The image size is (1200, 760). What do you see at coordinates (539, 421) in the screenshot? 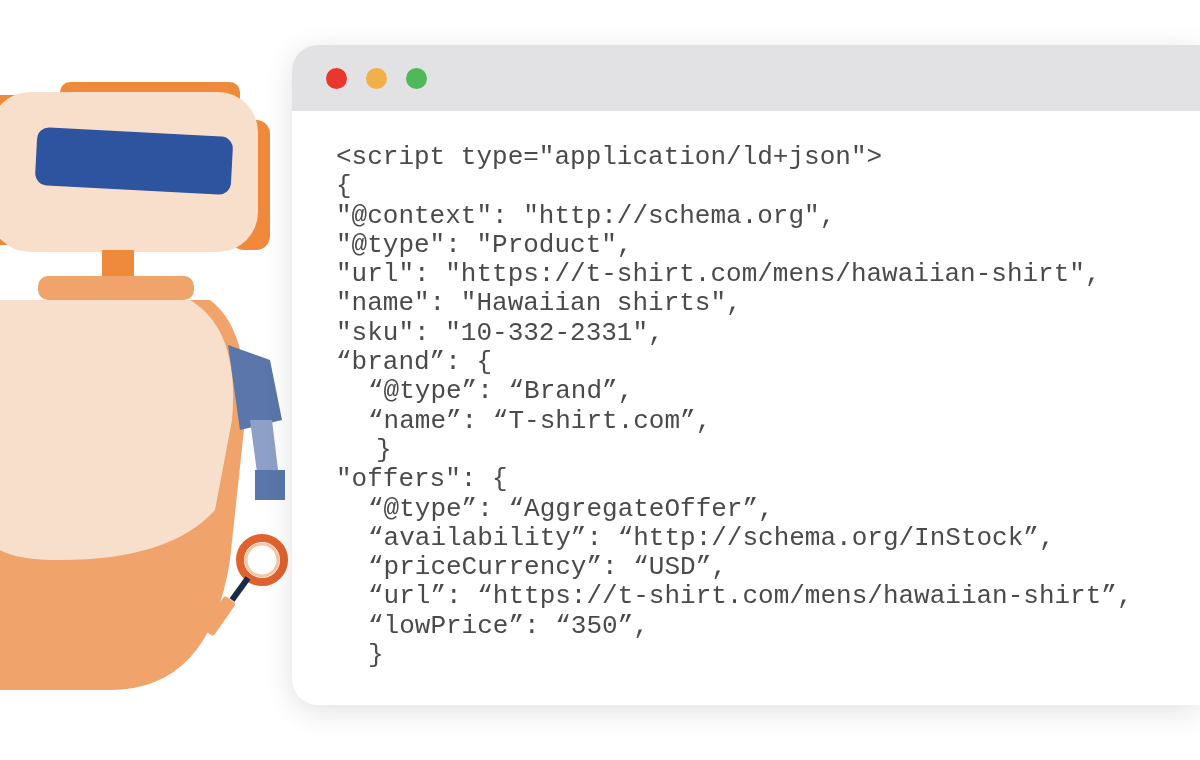
I see `code-line: “name”: “T-shirt.com”,` at bounding box center [539, 421].